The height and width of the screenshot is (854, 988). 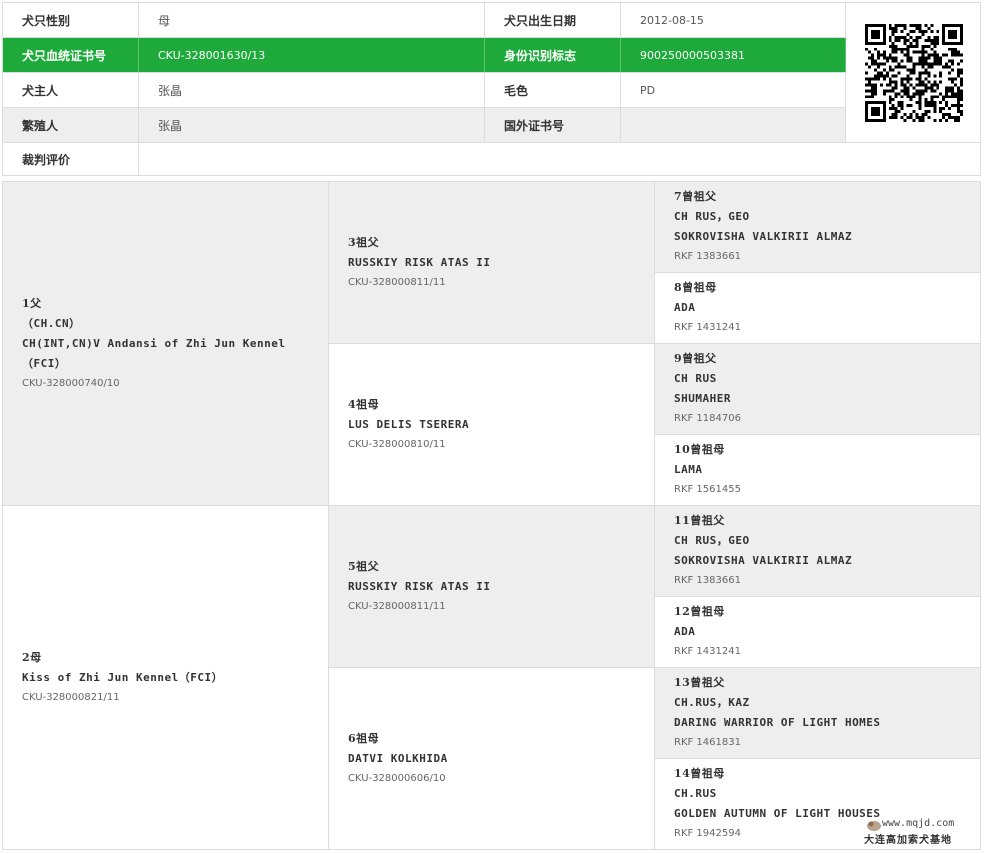 What do you see at coordinates (672, 20) in the screenshot?
I see `dob-value: 2012-08-15` at bounding box center [672, 20].